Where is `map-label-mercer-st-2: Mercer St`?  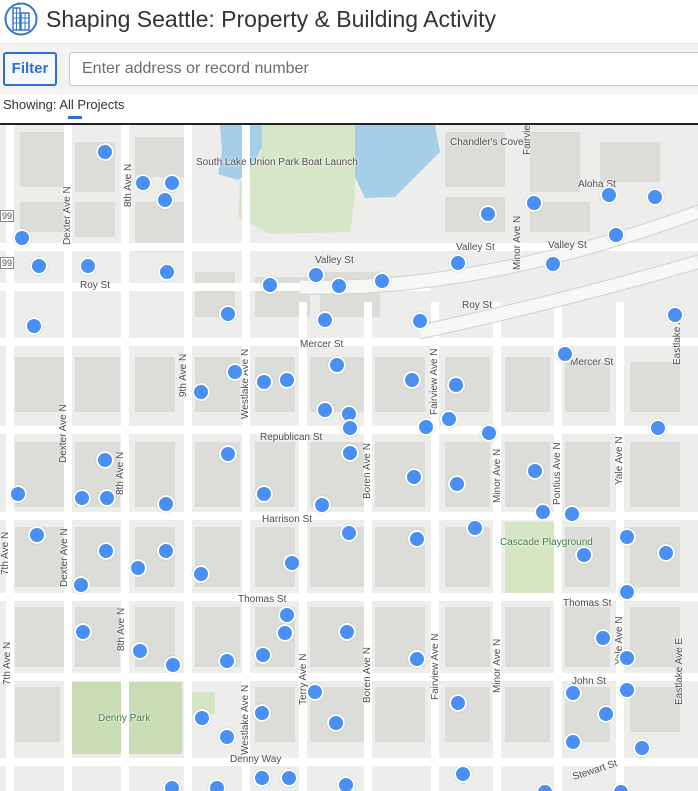 map-label-mercer-st-2: Mercer St is located at coordinates (592, 362).